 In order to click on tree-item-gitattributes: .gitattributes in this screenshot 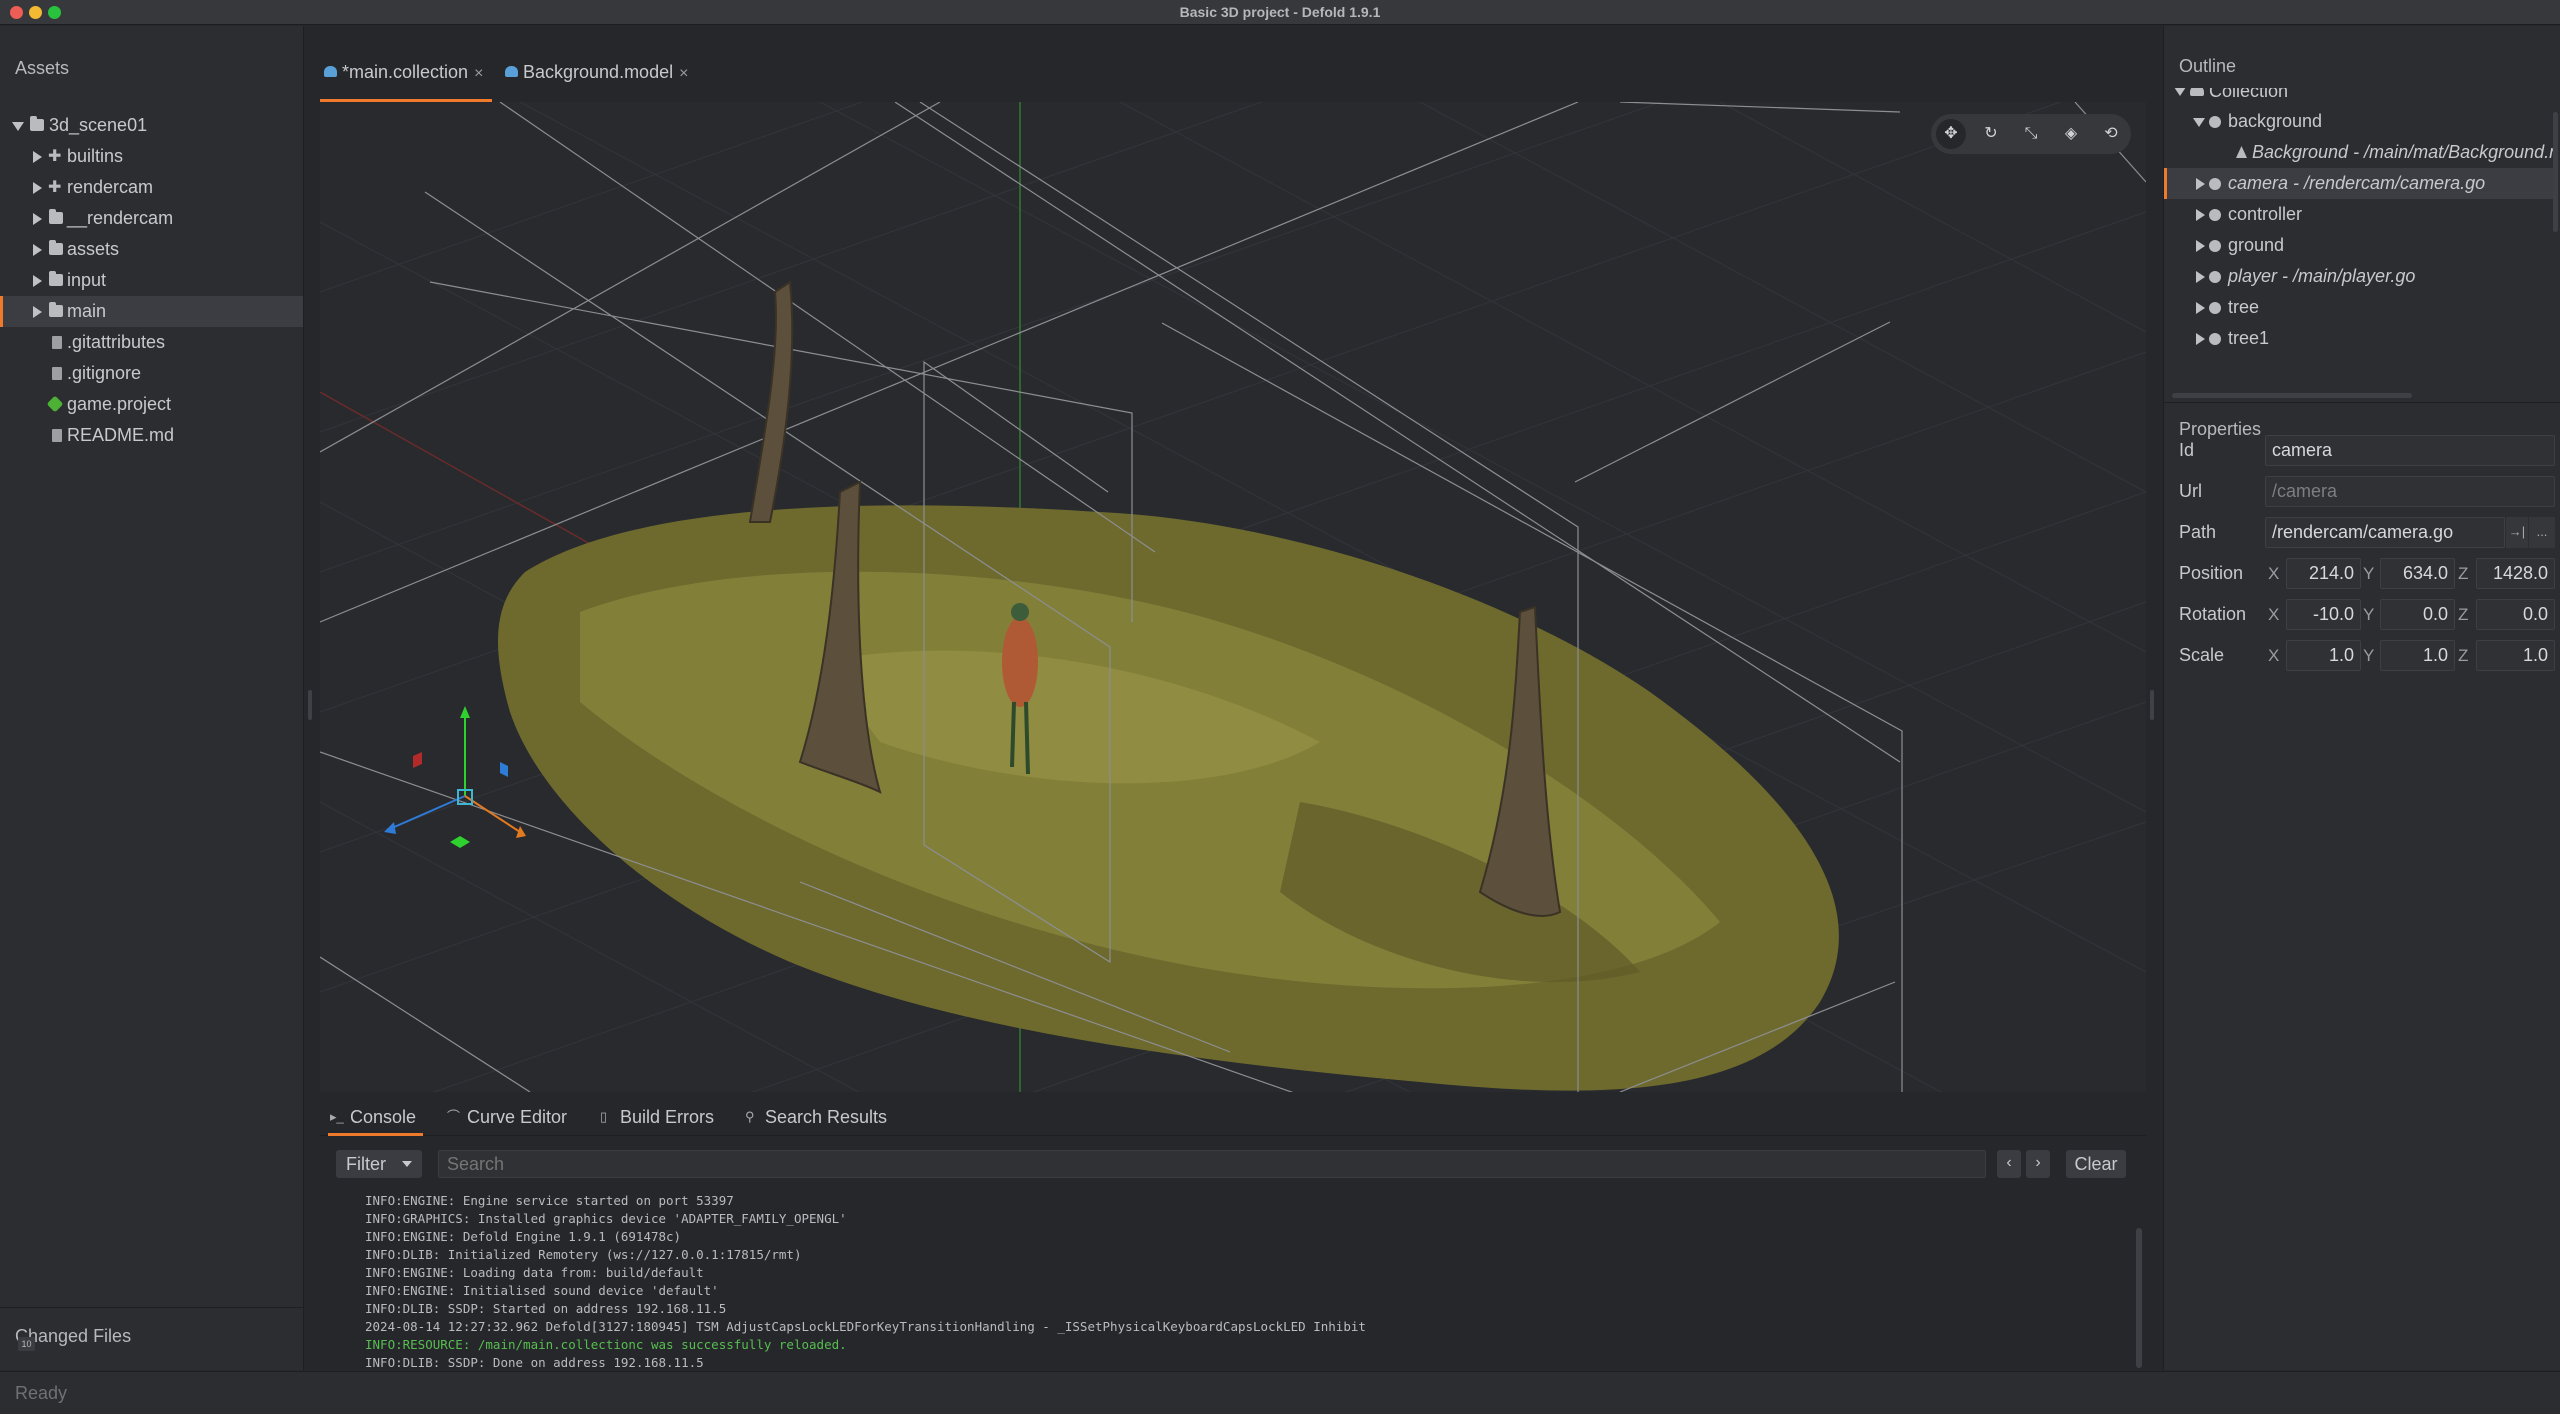, I will do `click(151, 342)`.